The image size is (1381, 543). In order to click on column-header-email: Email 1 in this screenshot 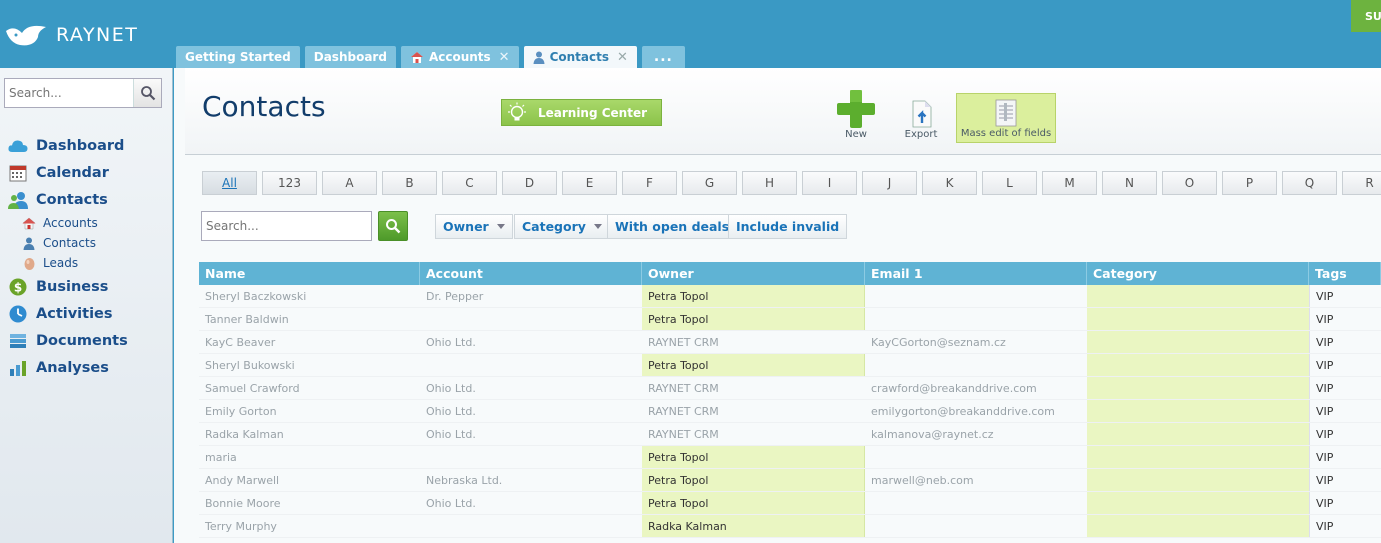, I will do `click(976, 273)`.